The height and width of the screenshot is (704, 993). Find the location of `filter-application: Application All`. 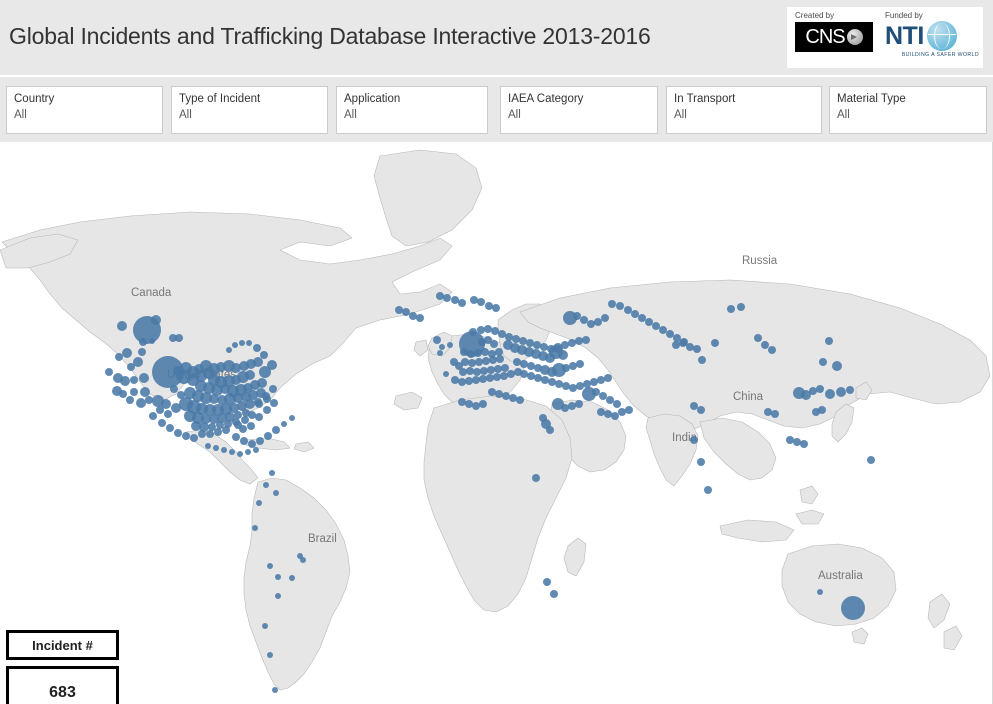

filter-application: Application All is located at coordinates (412, 110).